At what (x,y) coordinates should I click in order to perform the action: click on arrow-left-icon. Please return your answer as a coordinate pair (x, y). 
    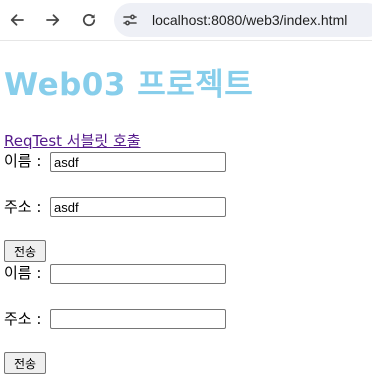
    Looking at the image, I should click on (17, 20).